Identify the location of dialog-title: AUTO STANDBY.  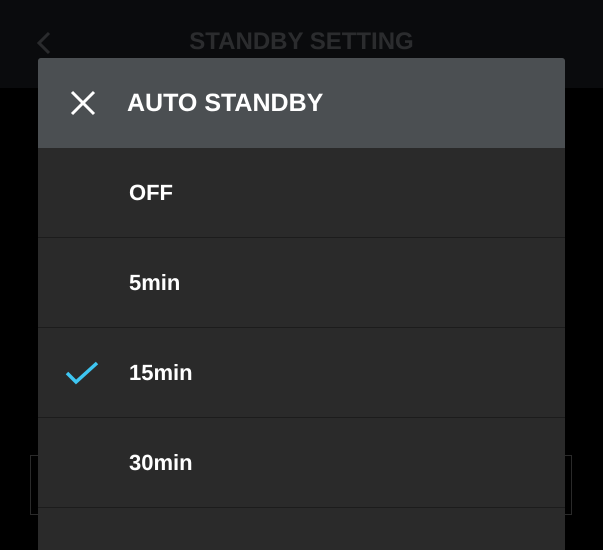
(225, 103).